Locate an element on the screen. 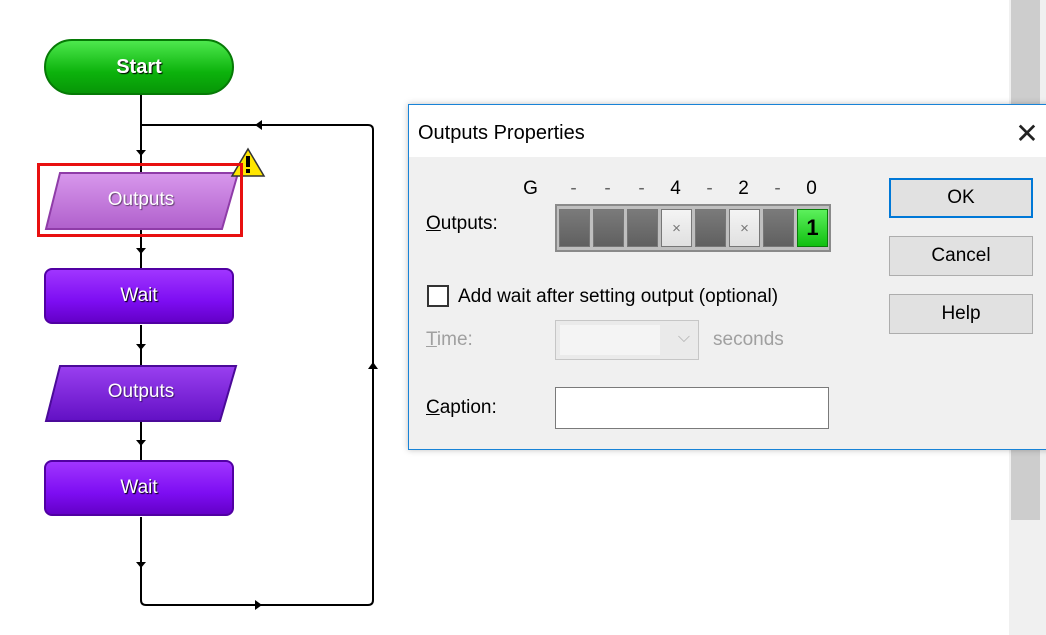 This screenshot has height=635, width=1046. start-node-label: Start is located at coordinates (139, 66).